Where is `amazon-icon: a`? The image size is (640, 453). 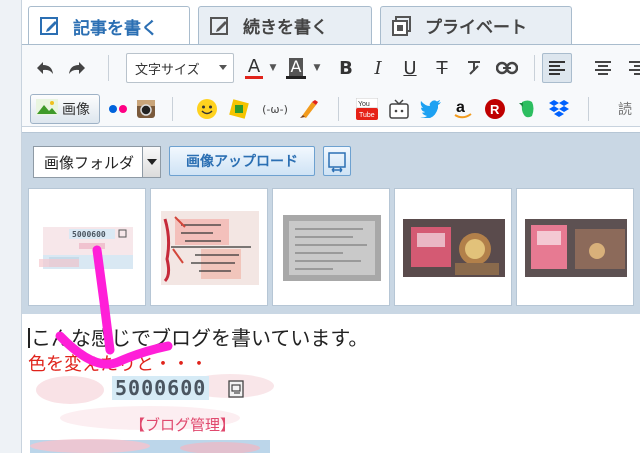 amazon-icon: a is located at coordinates (463, 109).